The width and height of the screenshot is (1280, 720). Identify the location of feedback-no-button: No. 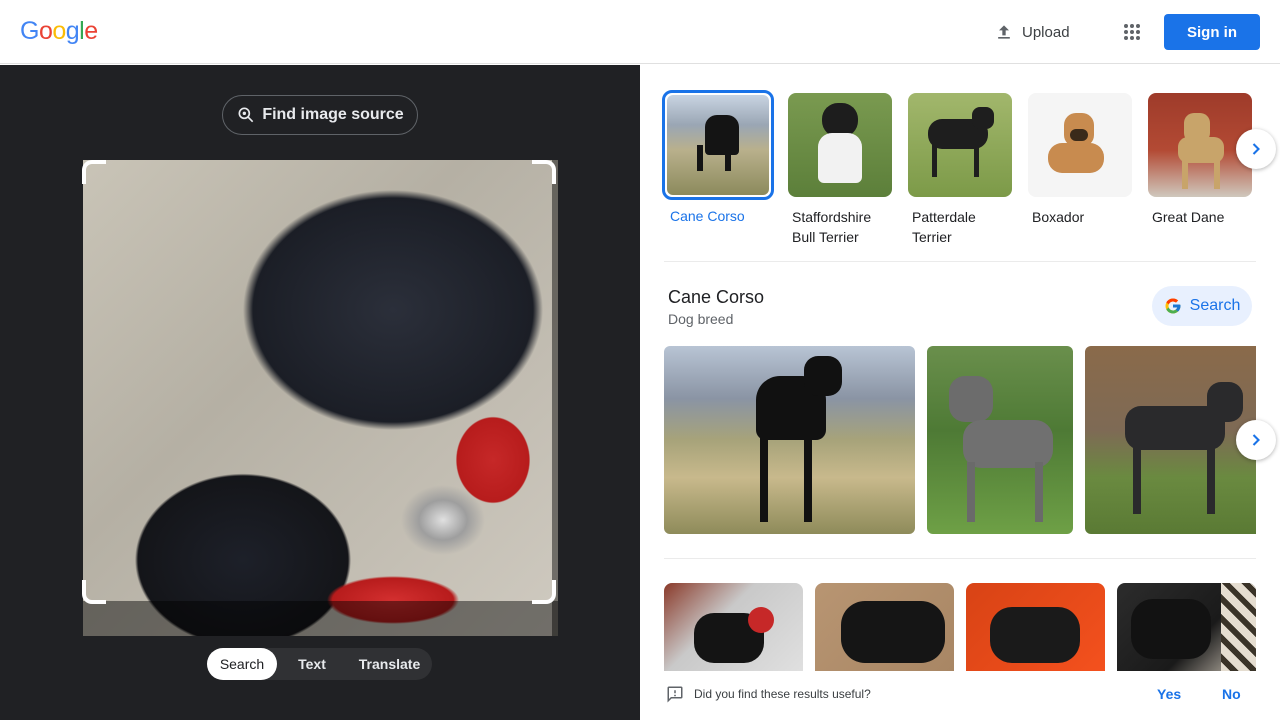
(1231, 694).